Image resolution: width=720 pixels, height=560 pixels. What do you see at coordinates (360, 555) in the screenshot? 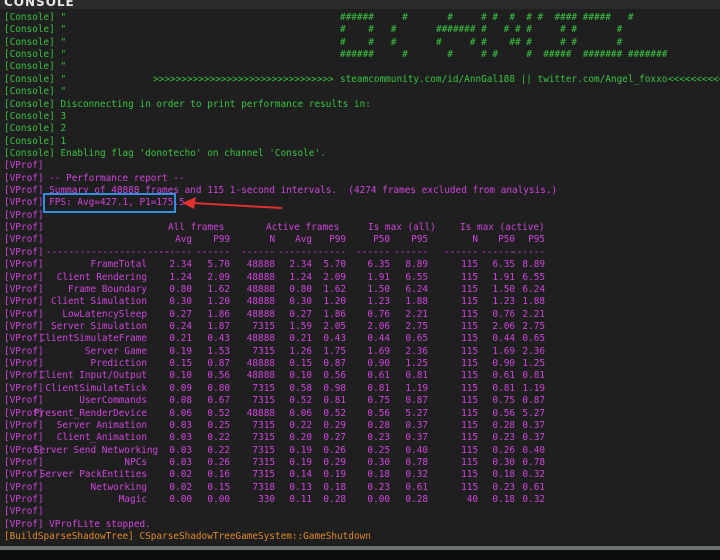
I see `console-input` at bounding box center [360, 555].